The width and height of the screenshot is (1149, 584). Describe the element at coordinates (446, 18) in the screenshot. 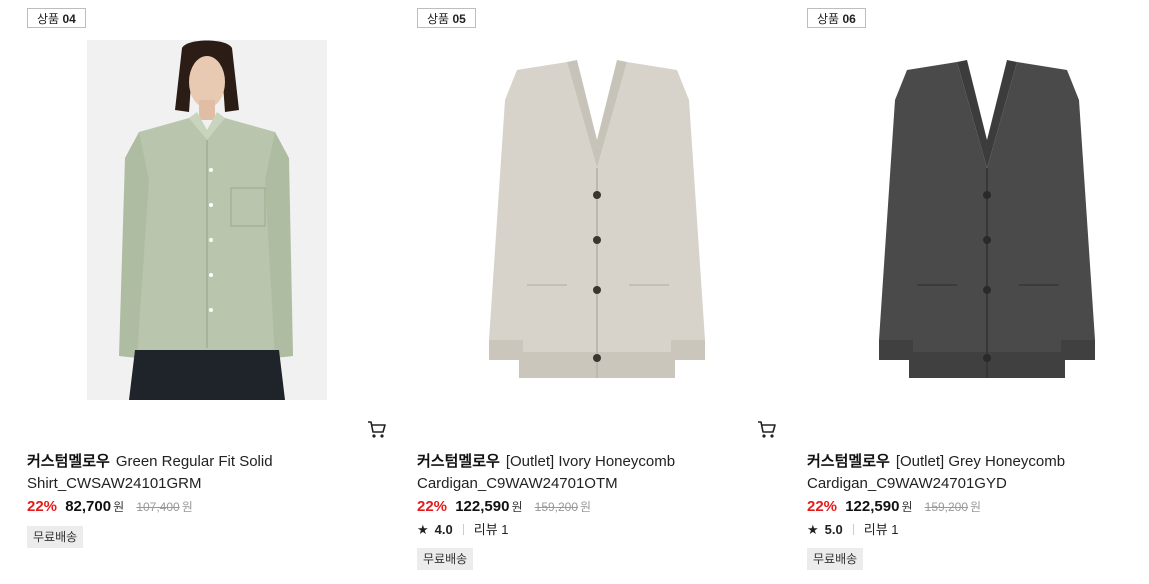

I see `product-number-tag: 상품 05` at that location.